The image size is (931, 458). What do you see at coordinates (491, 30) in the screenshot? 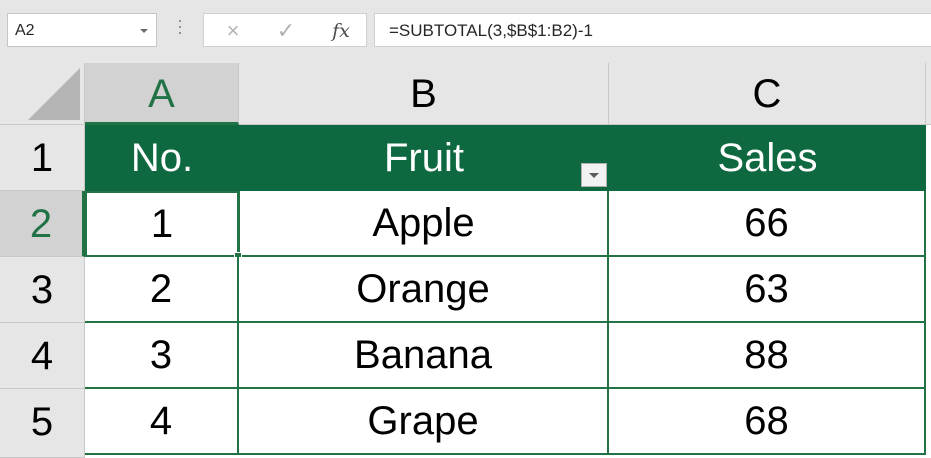
I see `formula-text: =SUBTOTAL(3,$B$1:B2)-1` at bounding box center [491, 30].